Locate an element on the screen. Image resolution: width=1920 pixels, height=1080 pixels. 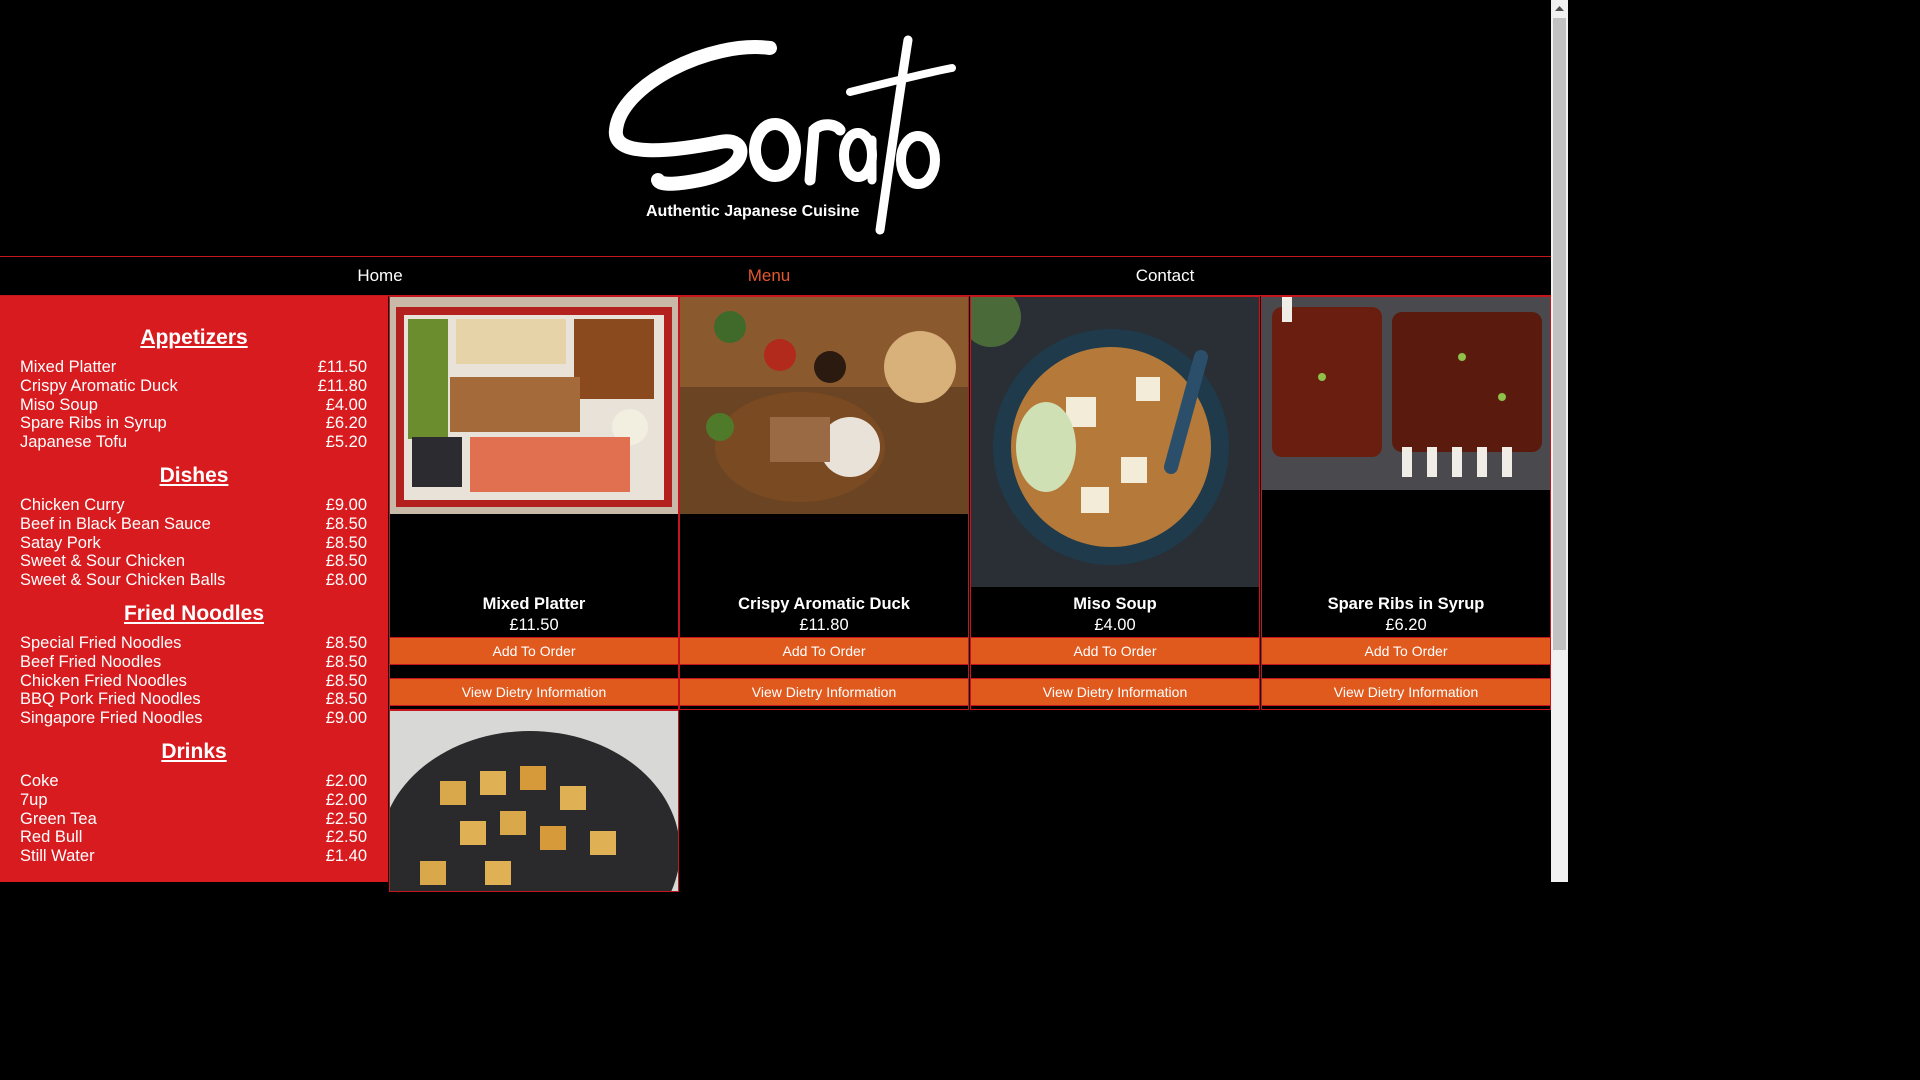
menu-item: Crispy Aromatic Duck £11.80 is located at coordinates (193, 385).